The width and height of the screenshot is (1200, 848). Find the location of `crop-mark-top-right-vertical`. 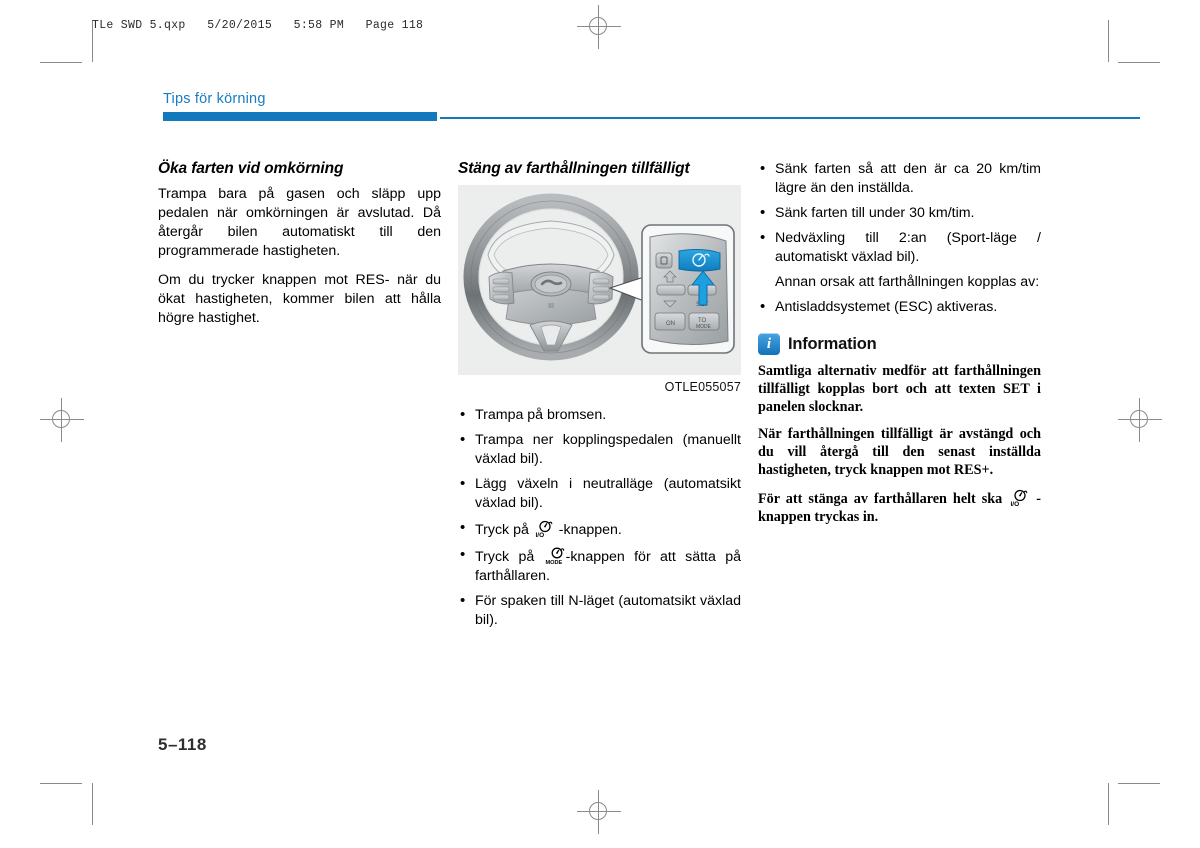

crop-mark-top-right-vertical is located at coordinates (1108, 41).